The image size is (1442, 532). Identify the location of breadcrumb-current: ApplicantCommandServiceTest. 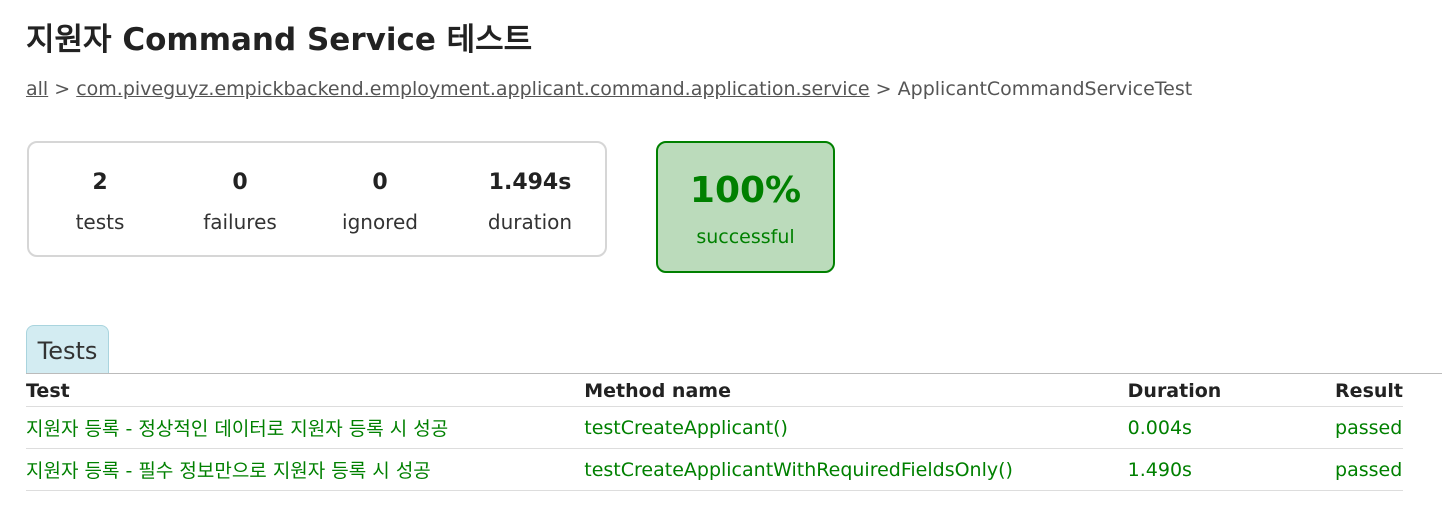
(1045, 89).